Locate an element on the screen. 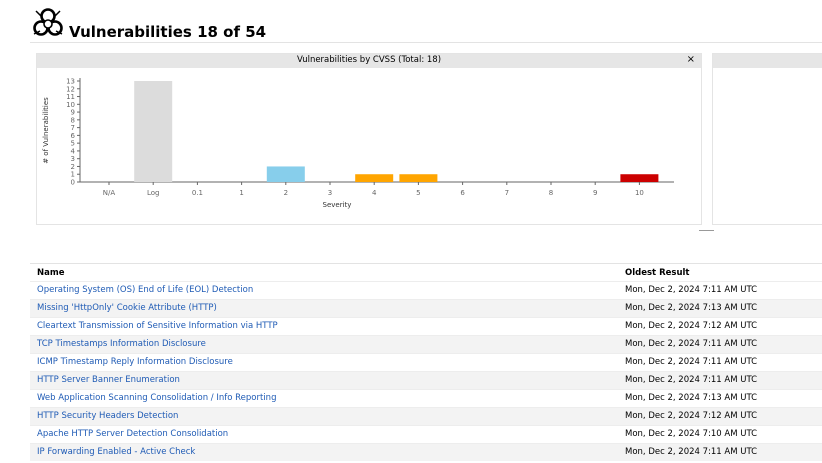  vulnerability-link: TCP Timestamps Information Disclosure is located at coordinates (121, 344).